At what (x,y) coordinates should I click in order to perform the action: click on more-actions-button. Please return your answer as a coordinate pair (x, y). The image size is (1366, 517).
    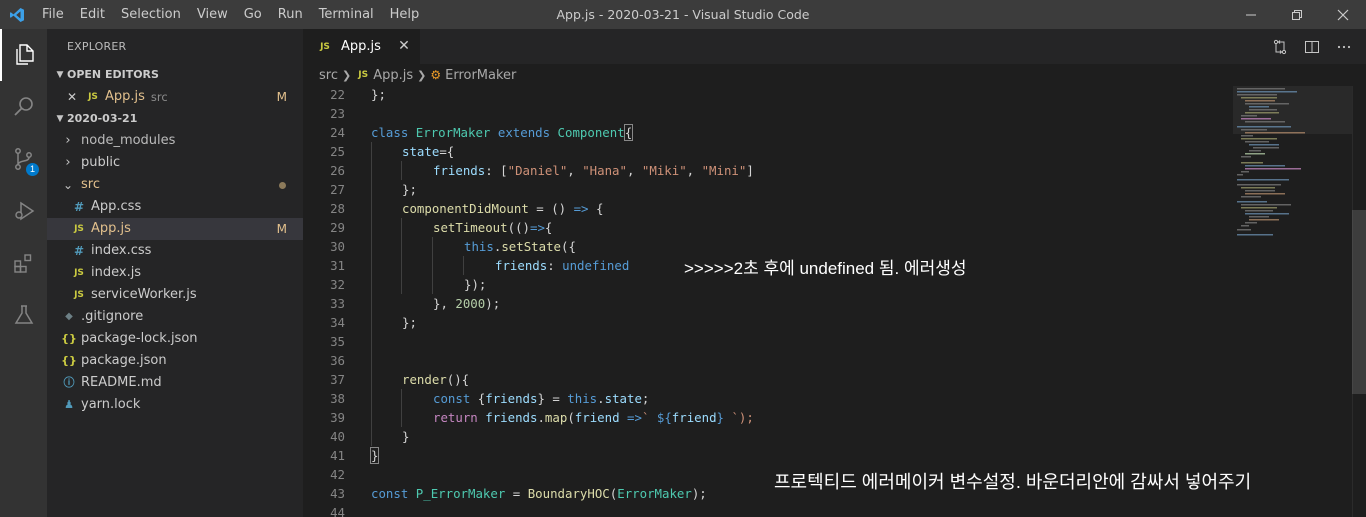
    Looking at the image, I should click on (1344, 47).